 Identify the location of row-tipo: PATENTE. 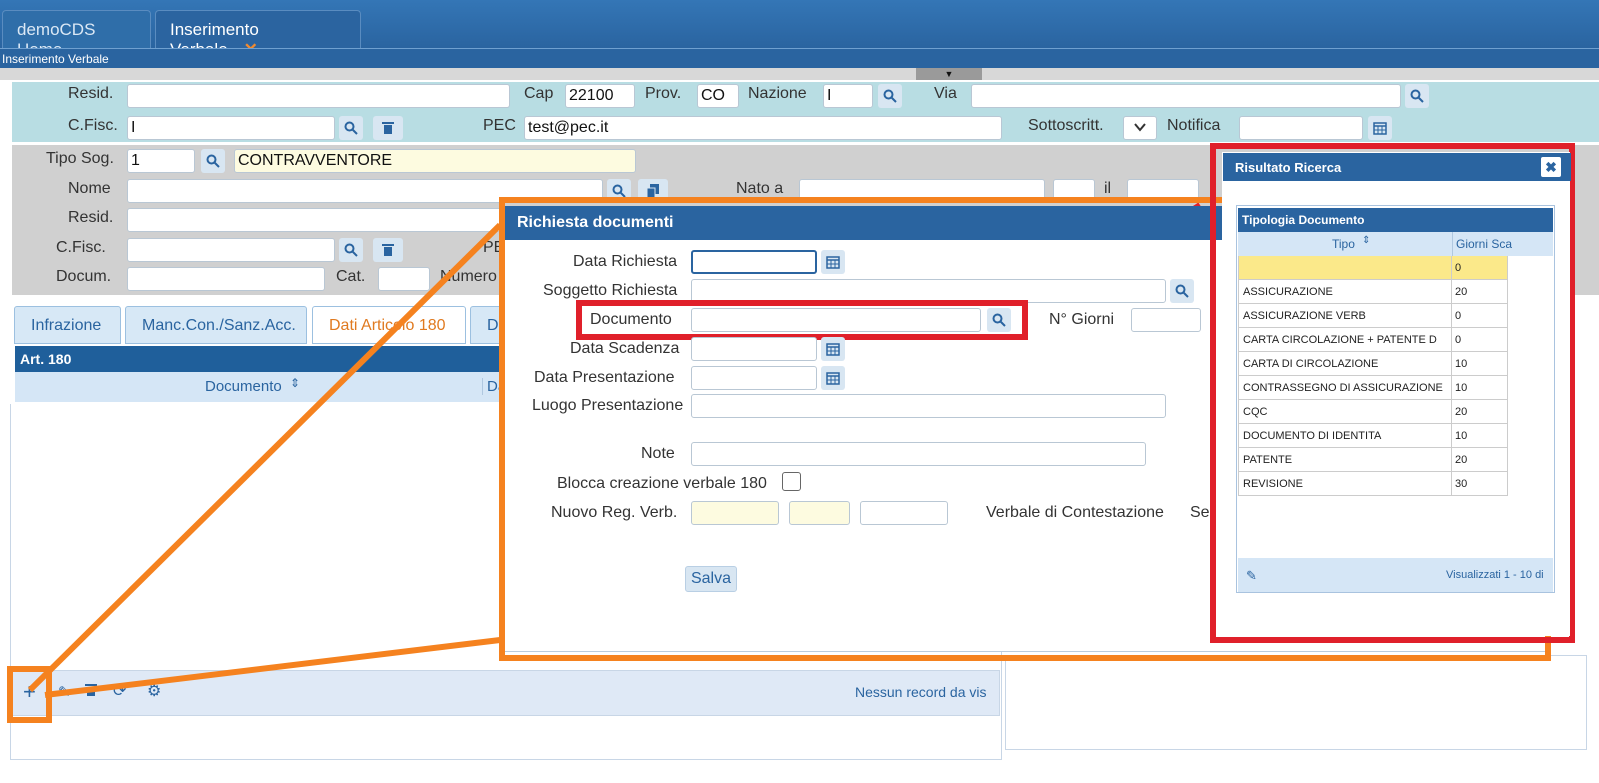
(1345, 460).